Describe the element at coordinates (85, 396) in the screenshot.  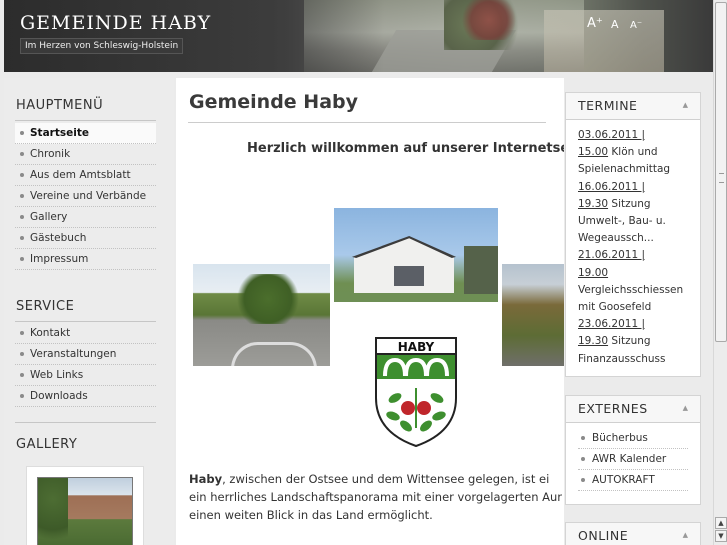
I see `menu-item-downloads: Downloads` at that location.